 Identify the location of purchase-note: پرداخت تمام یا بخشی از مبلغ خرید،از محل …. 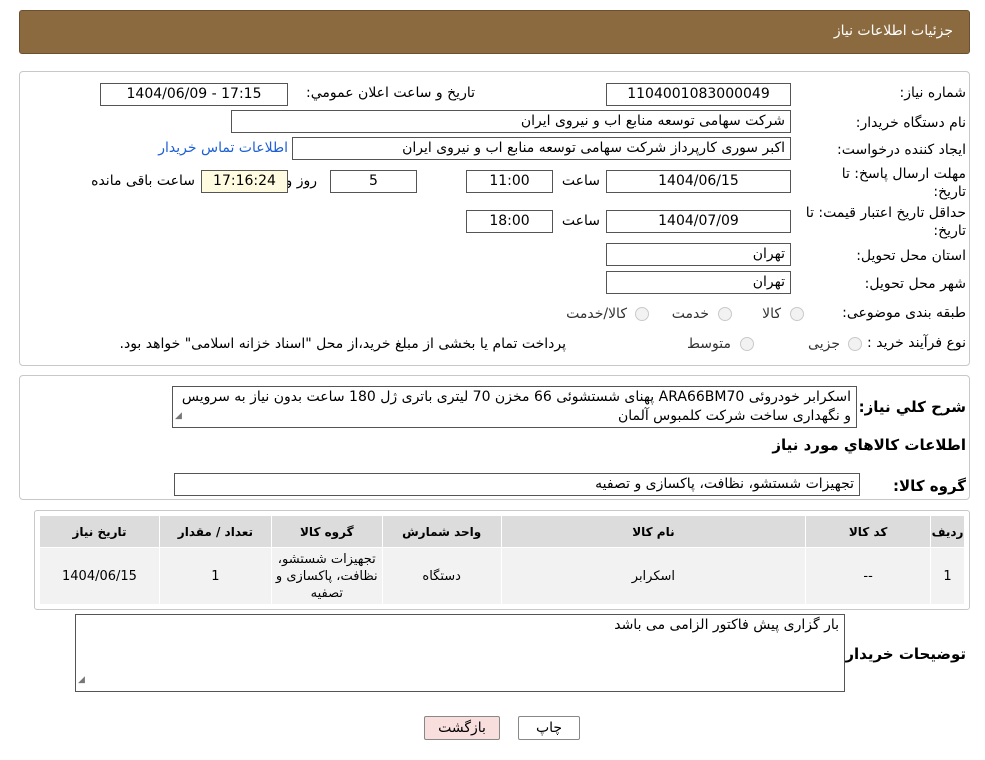
(342, 344).